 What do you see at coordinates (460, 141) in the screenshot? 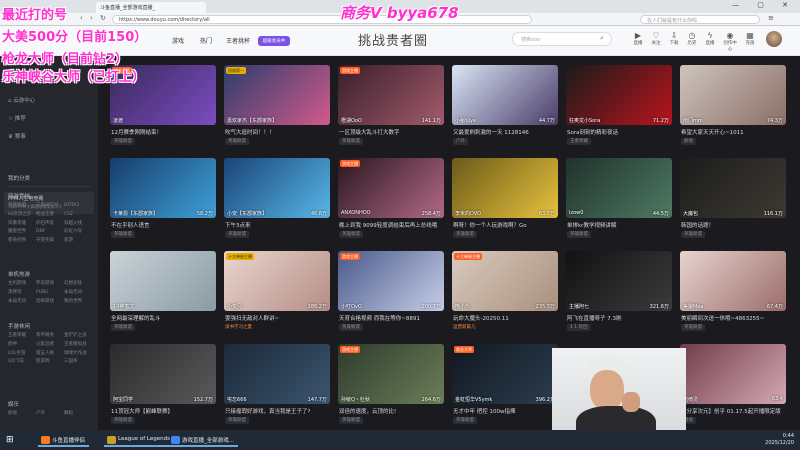
I see `category-tag: 户外` at bounding box center [460, 141].